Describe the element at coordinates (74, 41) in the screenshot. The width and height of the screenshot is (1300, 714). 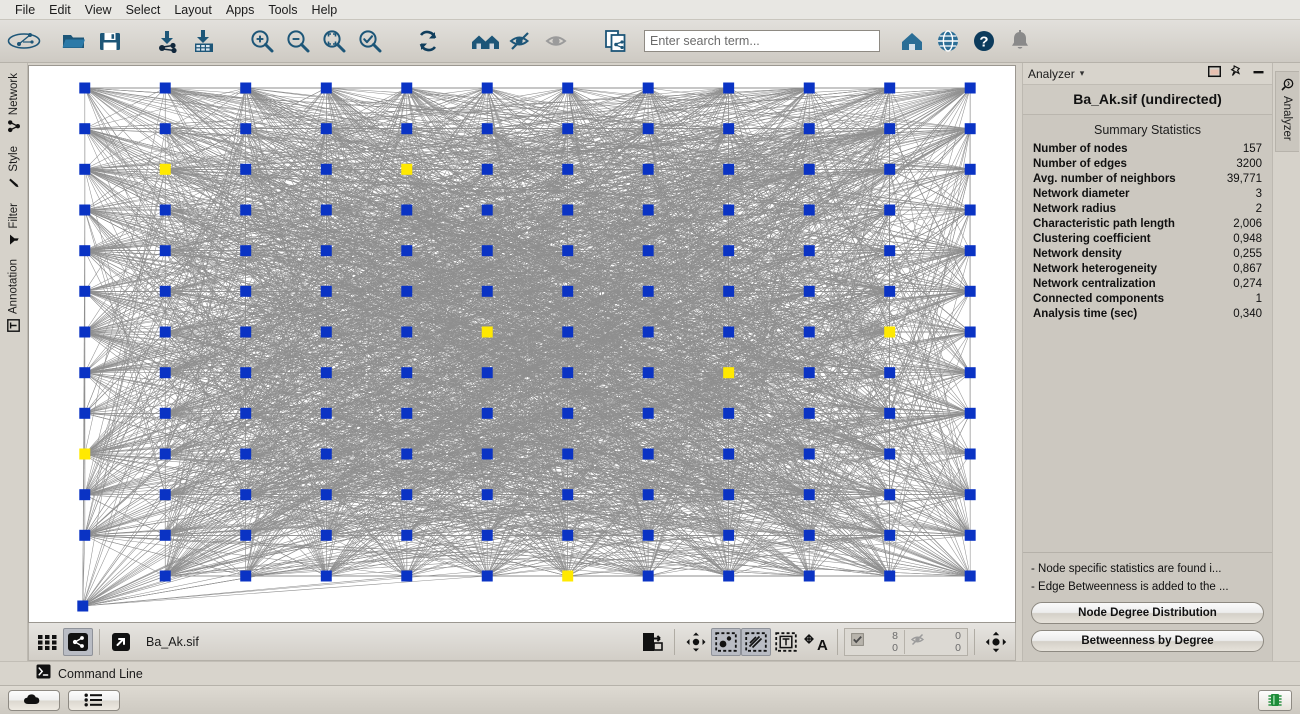
I see `open-folder-icon` at that location.